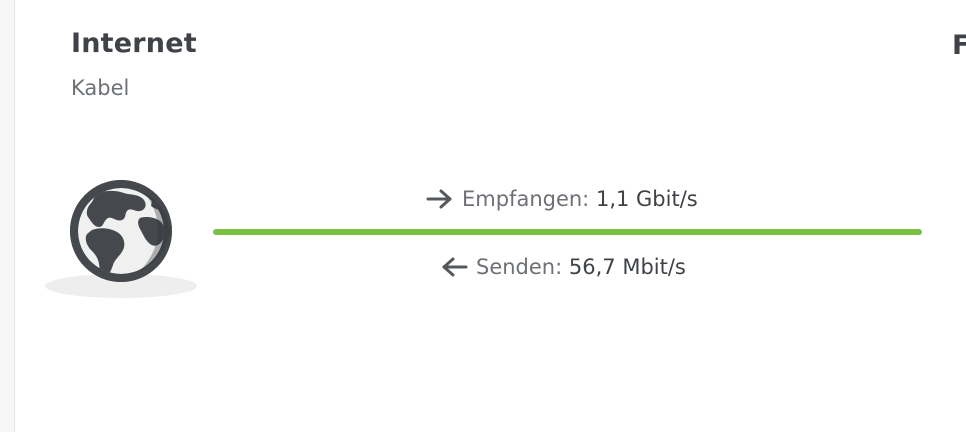 This screenshot has height=432, width=966. Describe the element at coordinates (627, 267) in the screenshot. I see `upload-value: 56,7 Mbit/s` at that location.